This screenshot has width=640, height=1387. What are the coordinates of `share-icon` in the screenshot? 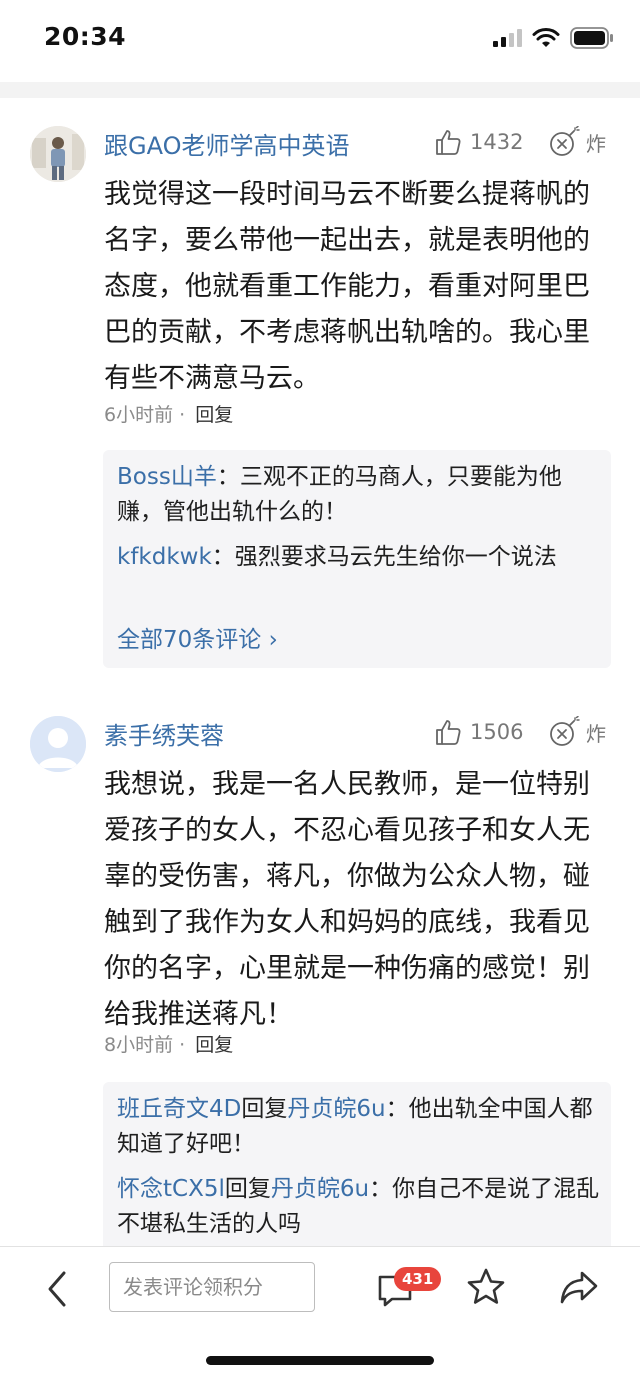 It's located at (579, 1287).